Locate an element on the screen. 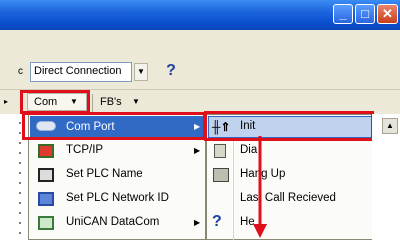  fbs-chevron-down-icon: ▼ is located at coordinates (136, 101).